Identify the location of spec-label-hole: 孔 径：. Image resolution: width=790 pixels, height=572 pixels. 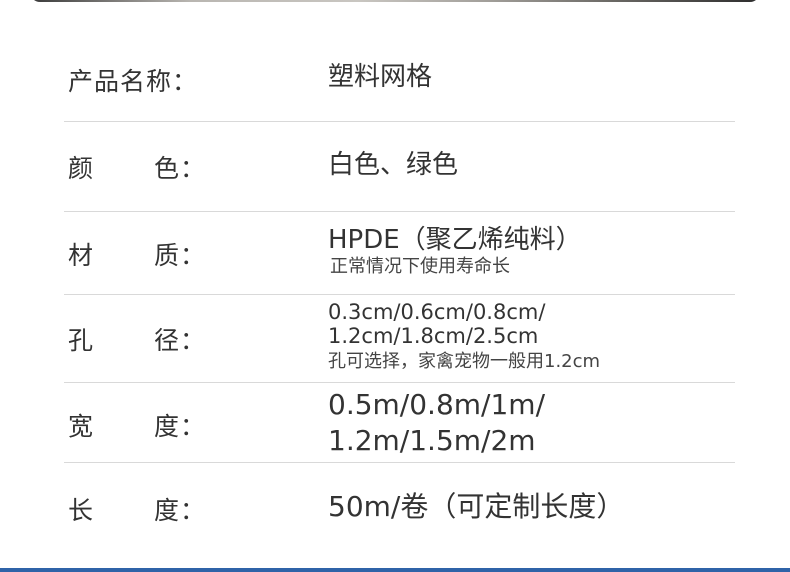
(136, 339).